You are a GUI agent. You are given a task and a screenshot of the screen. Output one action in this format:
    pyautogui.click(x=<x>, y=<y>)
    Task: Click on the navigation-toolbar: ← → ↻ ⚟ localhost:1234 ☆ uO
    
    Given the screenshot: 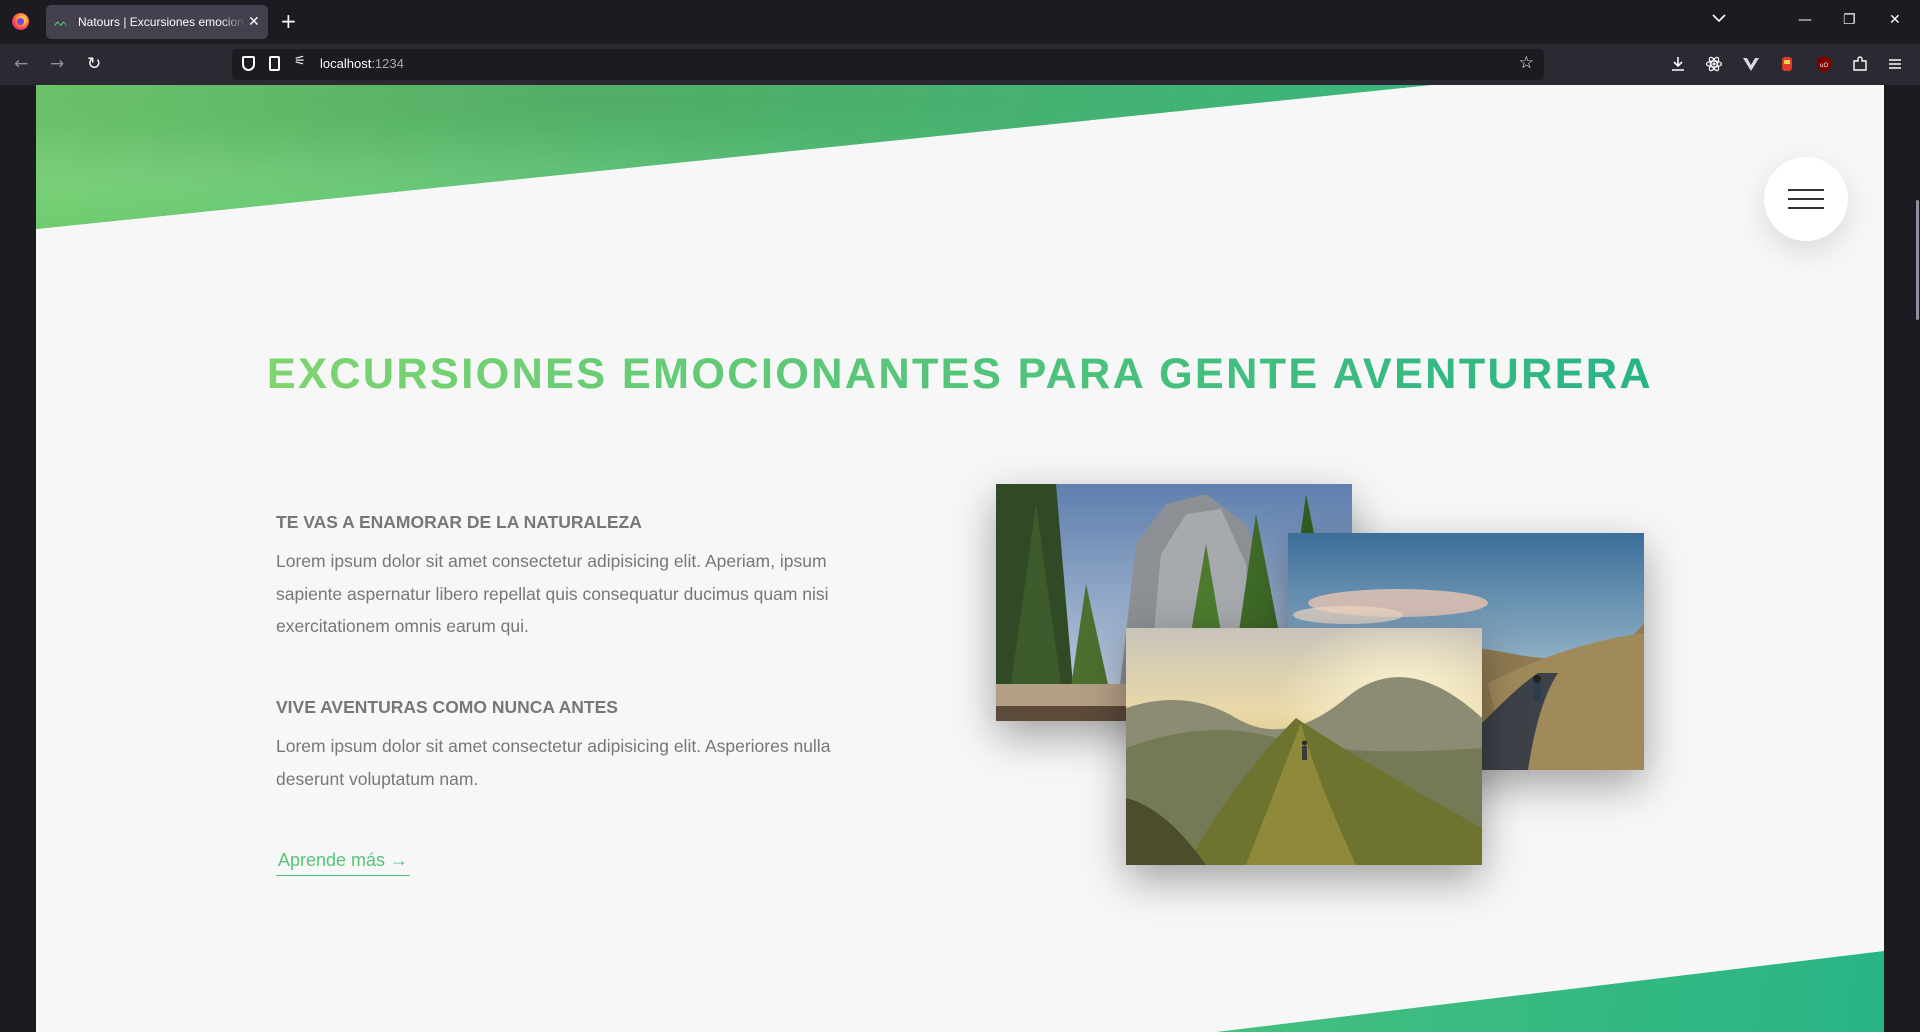 What is the action you would take?
    pyautogui.click(x=960, y=64)
    